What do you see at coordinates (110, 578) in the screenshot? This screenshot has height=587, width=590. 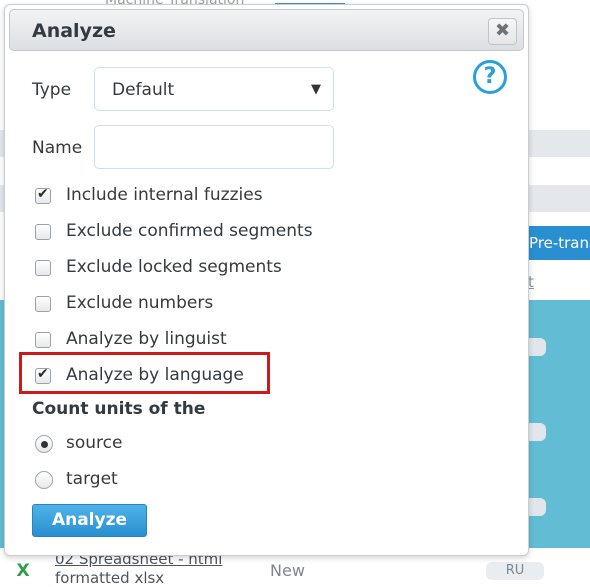 I see `file-name-line2: formatted xlsx` at bounding box center [110, 578].